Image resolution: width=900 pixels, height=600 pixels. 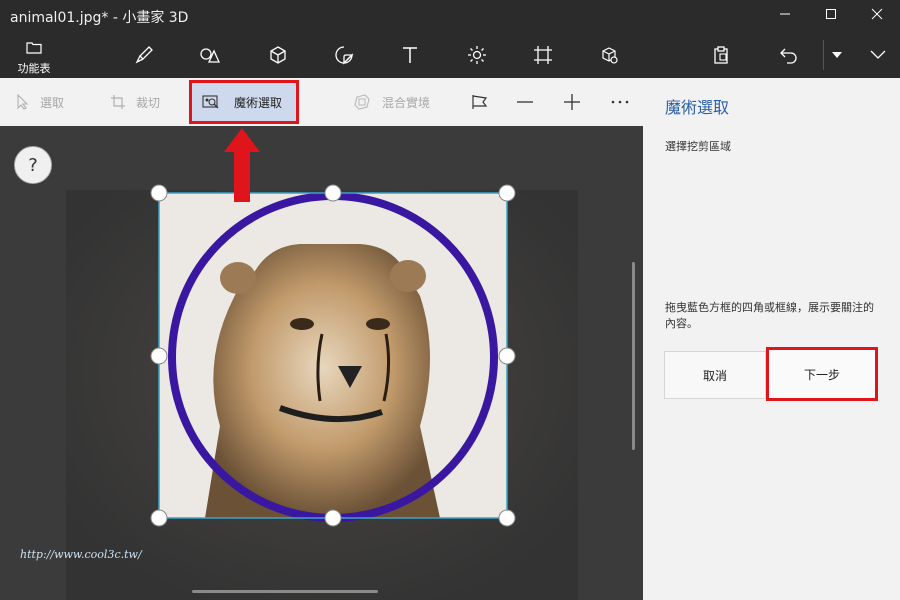 What do you see at coordinates (159, 193) in the screenshot?
I see `resize-handle-top-left` at bounding box center [159, 193].